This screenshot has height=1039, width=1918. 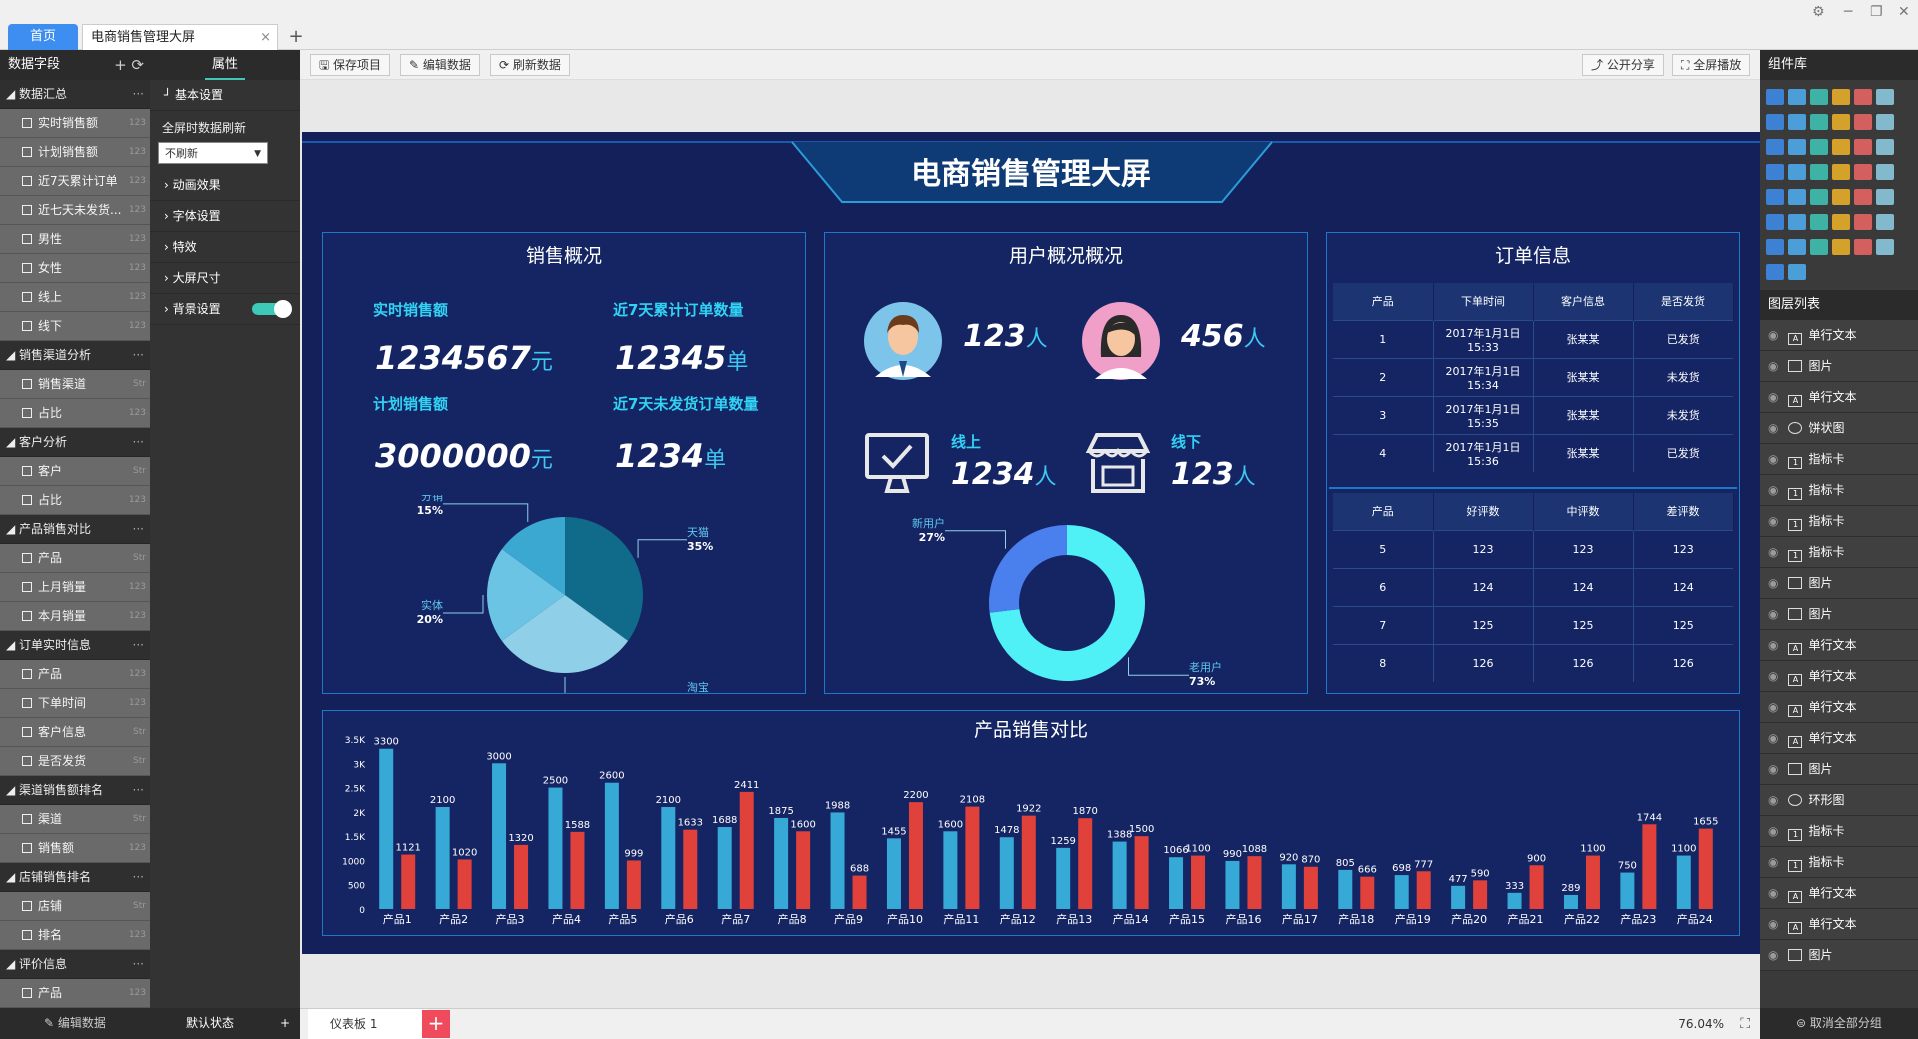 What do you see at coordinates (1711, 65) in the screenshot?
I see `fullscreen-button: ⛶ 全屏播放` at bounding box center [1711, 65].